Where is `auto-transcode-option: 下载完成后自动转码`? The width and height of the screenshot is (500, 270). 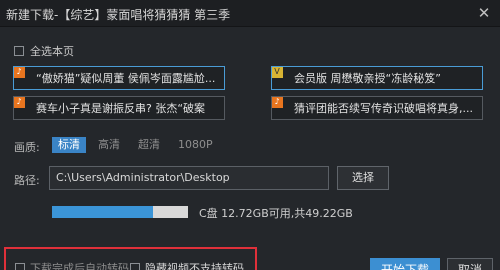
auto-transcode-option: 下载完成后自动转码 is located at coordinates (72, 265).